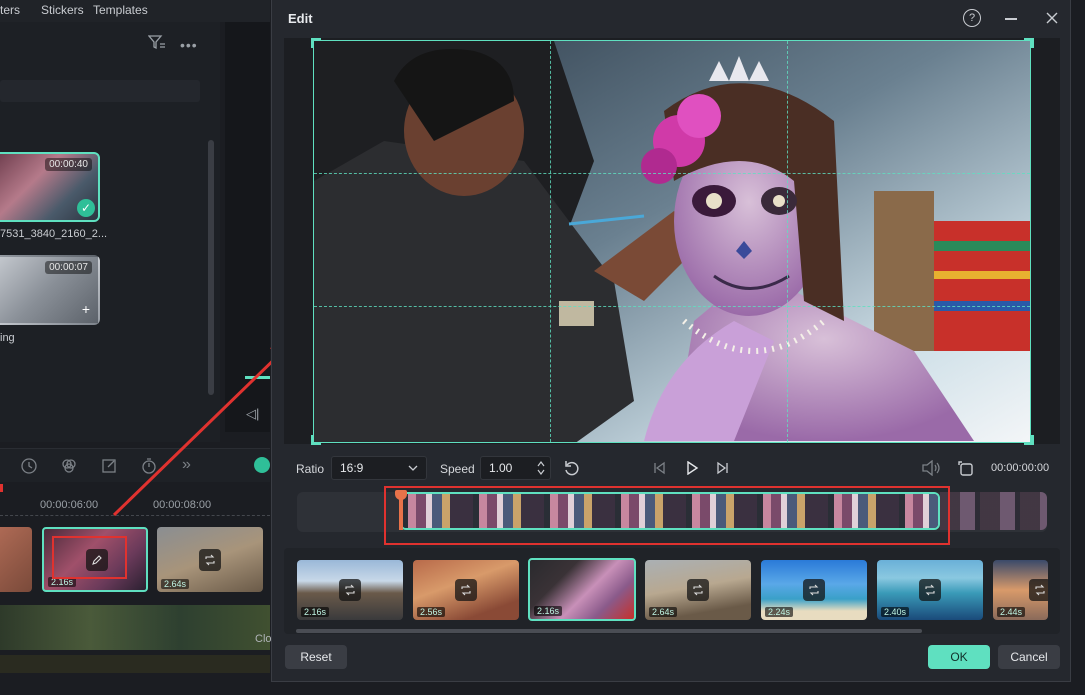 Image resolution: width=1085 pixels, height=695 pixels. What do you see at coordinates (1020, 590) in the screenshot?
I see `clip-thumbnail: 2.44s` at bounding box center [1020, 590].